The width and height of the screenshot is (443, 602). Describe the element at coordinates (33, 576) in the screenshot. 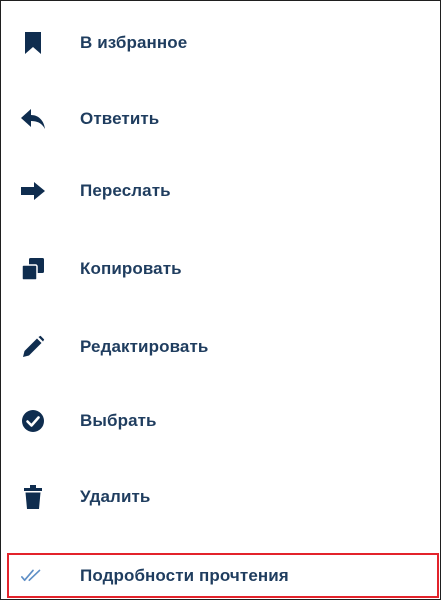

I see `double-check-icon` at that location.